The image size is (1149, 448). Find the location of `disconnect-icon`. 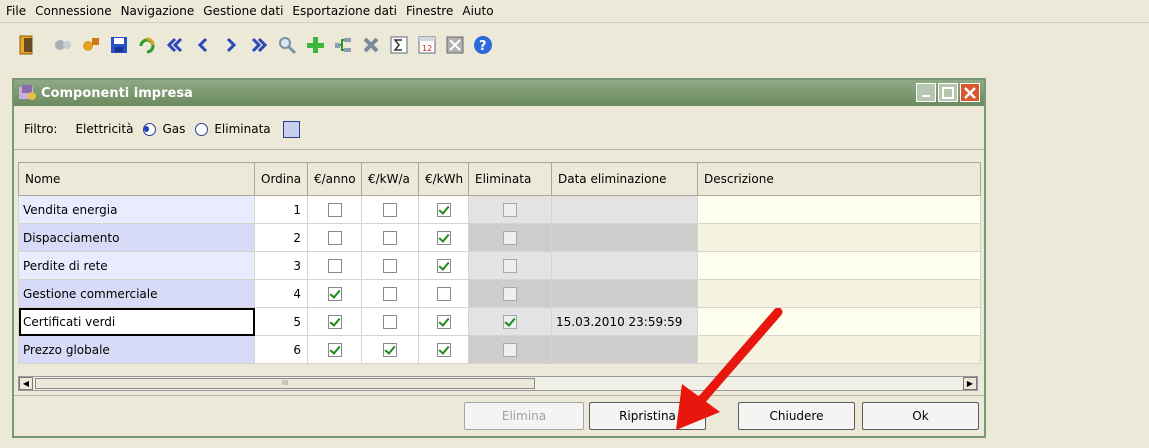

disconnect-icon is located at coordinates (91, 45).